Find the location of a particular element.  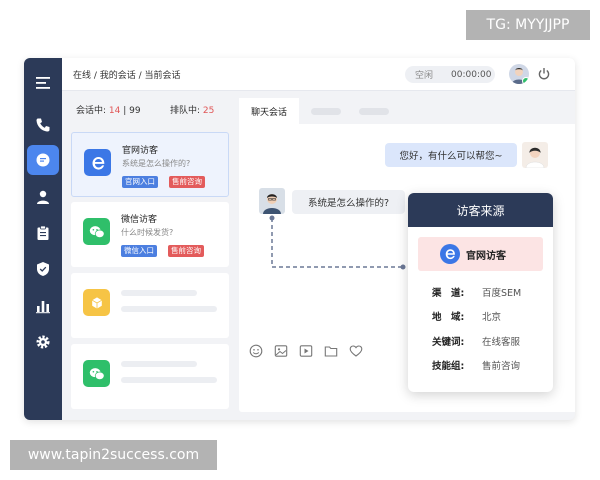

queue-stat: 排队中: 25 is located at coordinates (192, 111).